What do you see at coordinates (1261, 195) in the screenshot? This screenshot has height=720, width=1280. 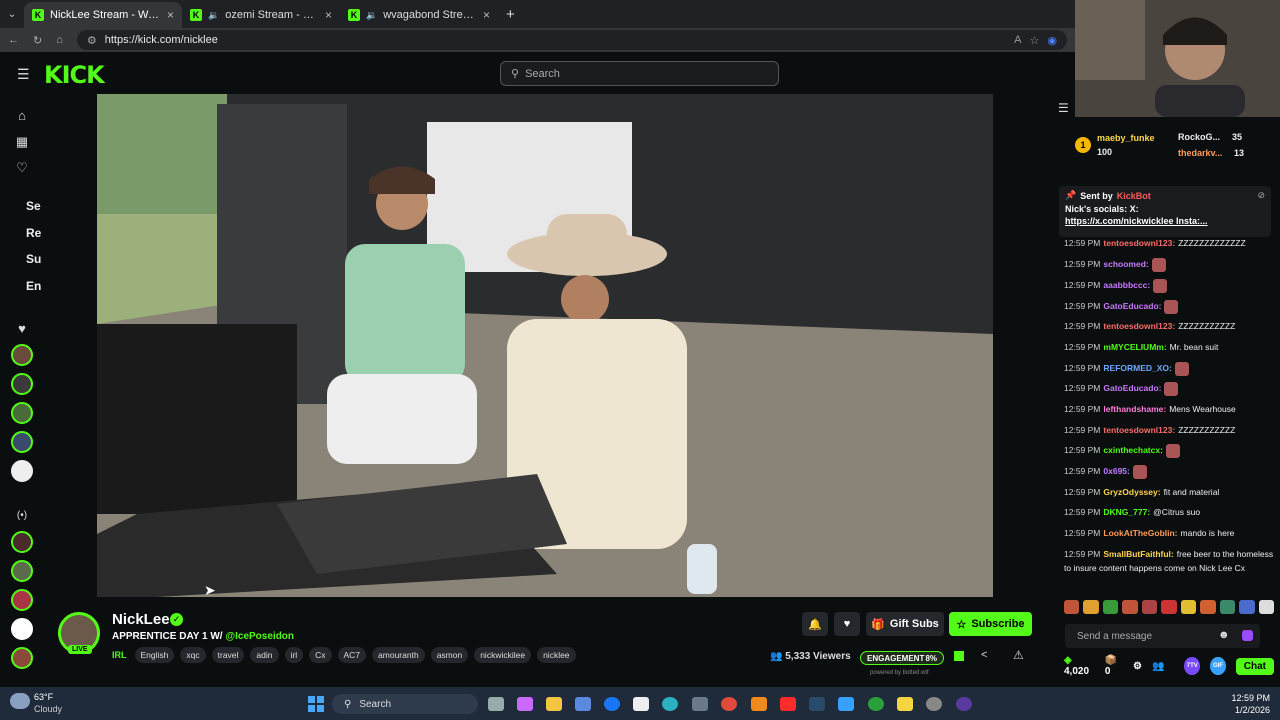 I see `unpin-icon: ⊘` at bounding box center [1261, 195].